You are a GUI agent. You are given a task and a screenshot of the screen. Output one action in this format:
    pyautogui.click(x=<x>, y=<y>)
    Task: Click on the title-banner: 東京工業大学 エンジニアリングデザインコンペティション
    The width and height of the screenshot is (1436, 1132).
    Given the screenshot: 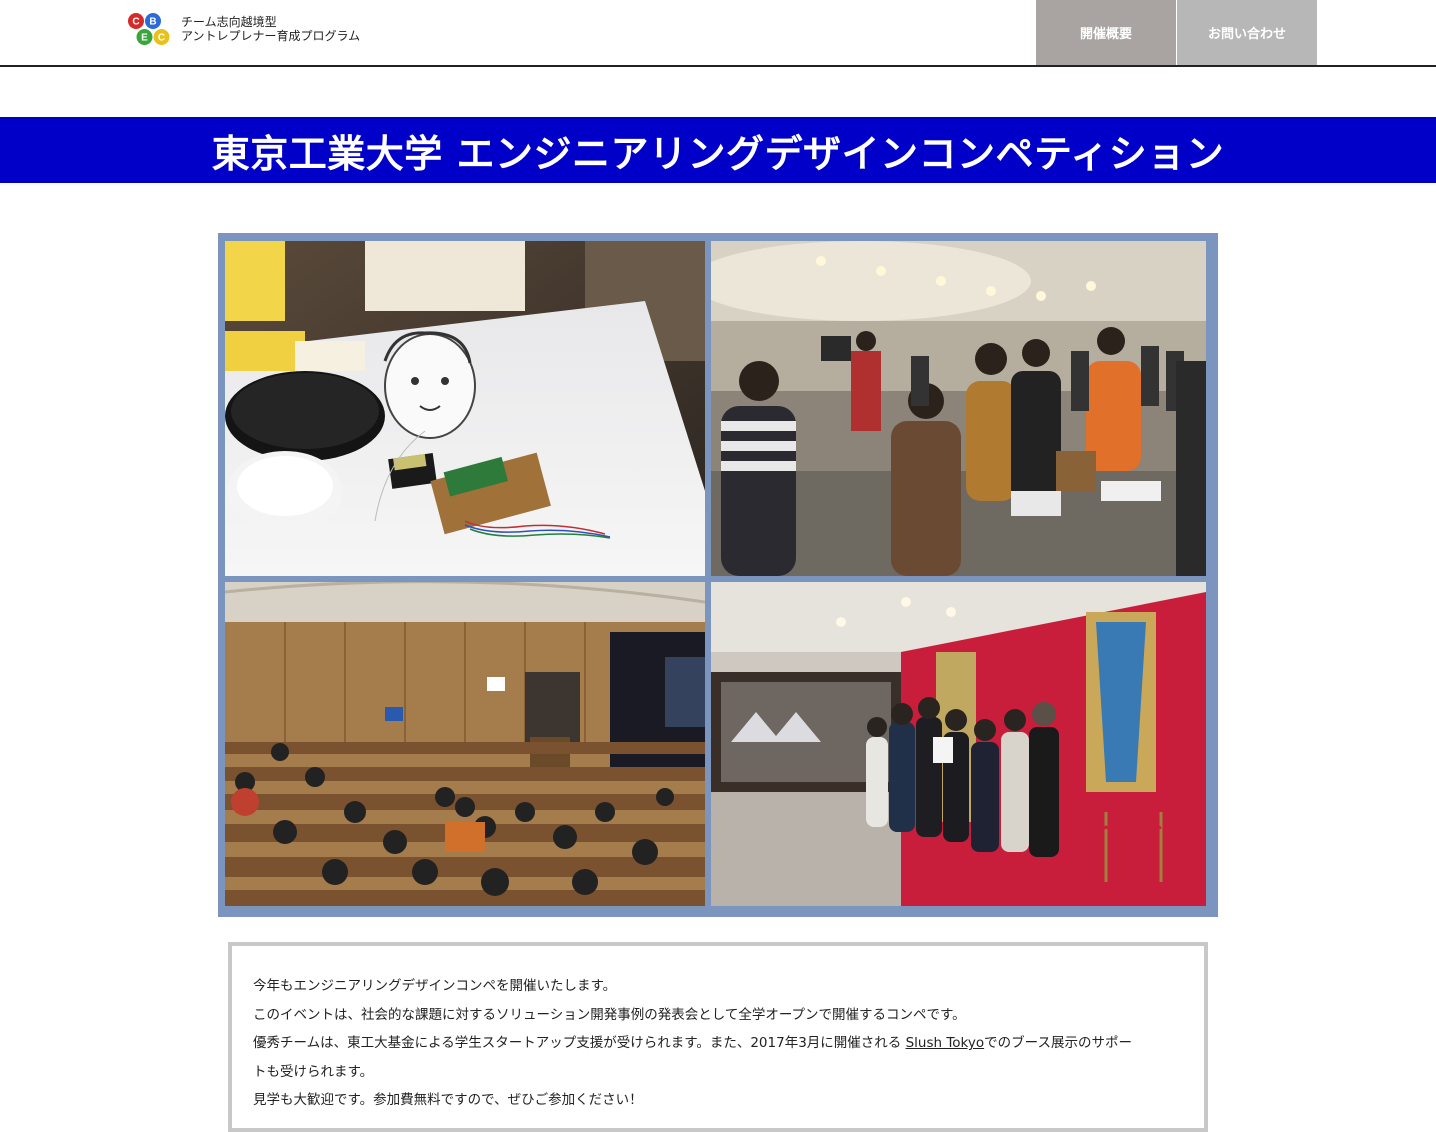 What is the action you would take?
    pyautogui.click(x=718, y=150)
    